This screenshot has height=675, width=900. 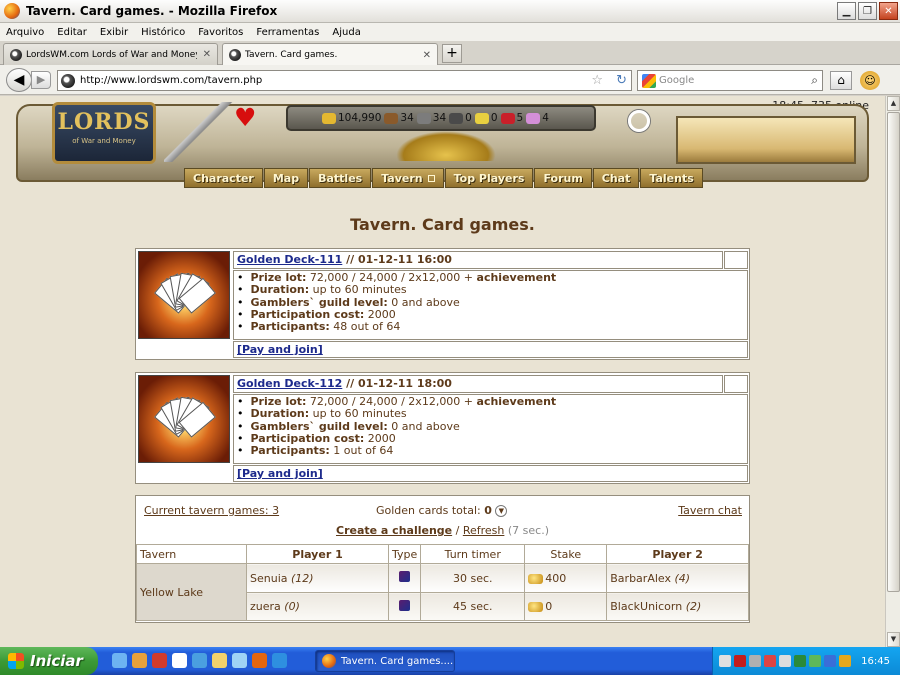 I want to click on nav-tavern-label: Tavern, so click(x=402, y=178).